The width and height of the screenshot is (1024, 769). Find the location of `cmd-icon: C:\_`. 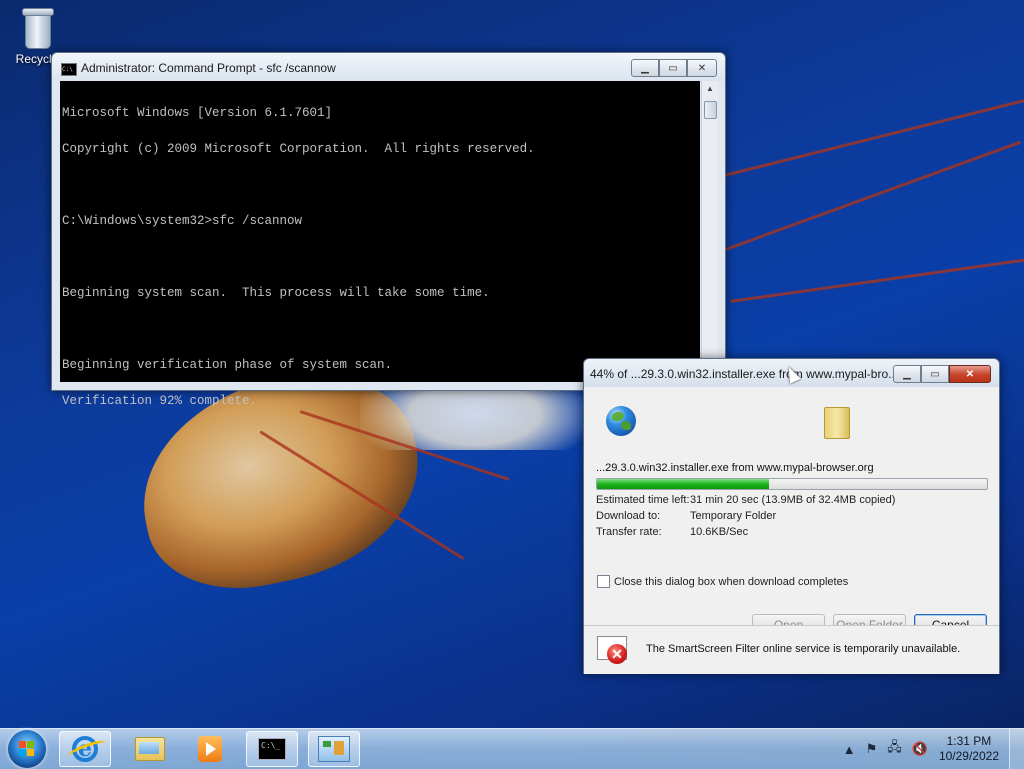

cmd-icon: C:\_ is located at coordinates (272, 749).